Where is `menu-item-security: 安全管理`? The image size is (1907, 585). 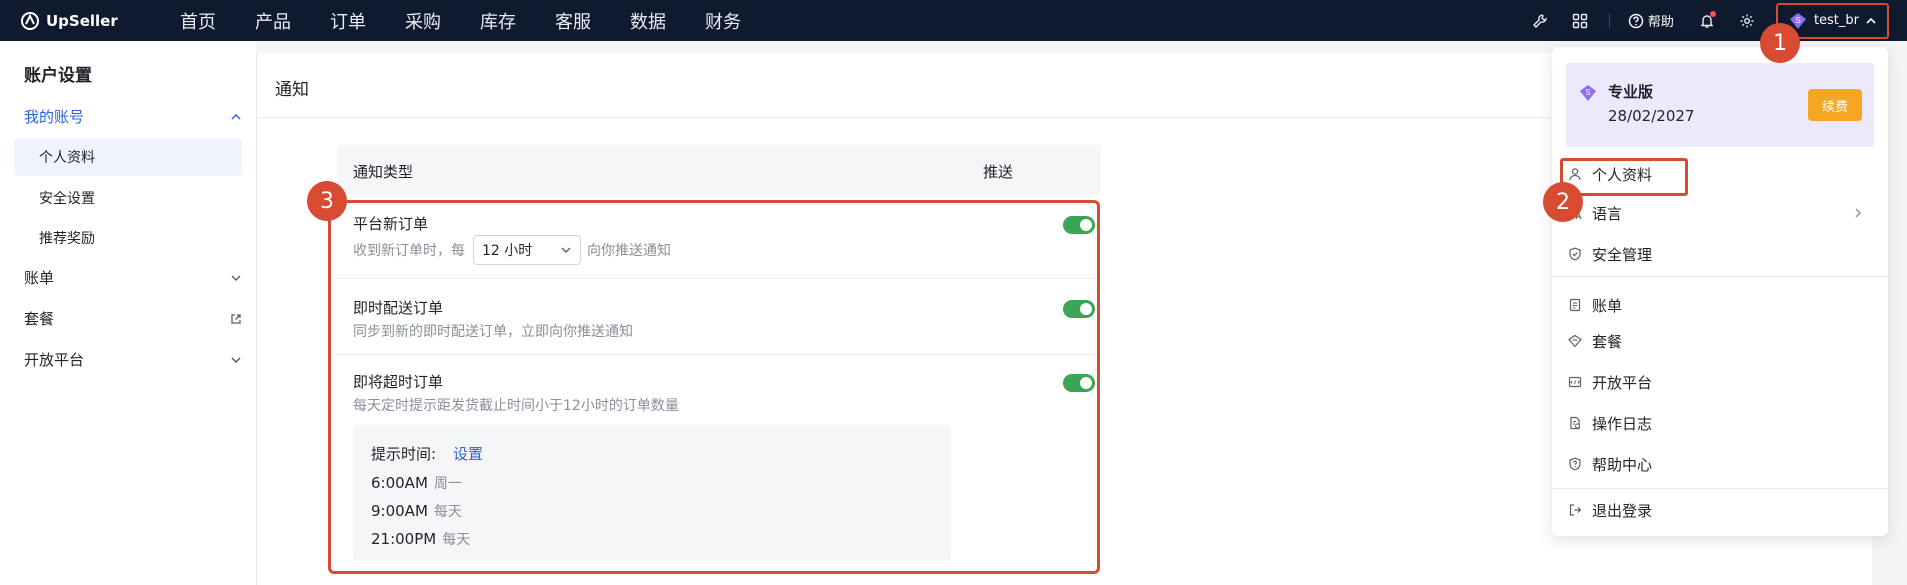 menu-item-security: 安全管理 is located at coordinates (1721, 254).